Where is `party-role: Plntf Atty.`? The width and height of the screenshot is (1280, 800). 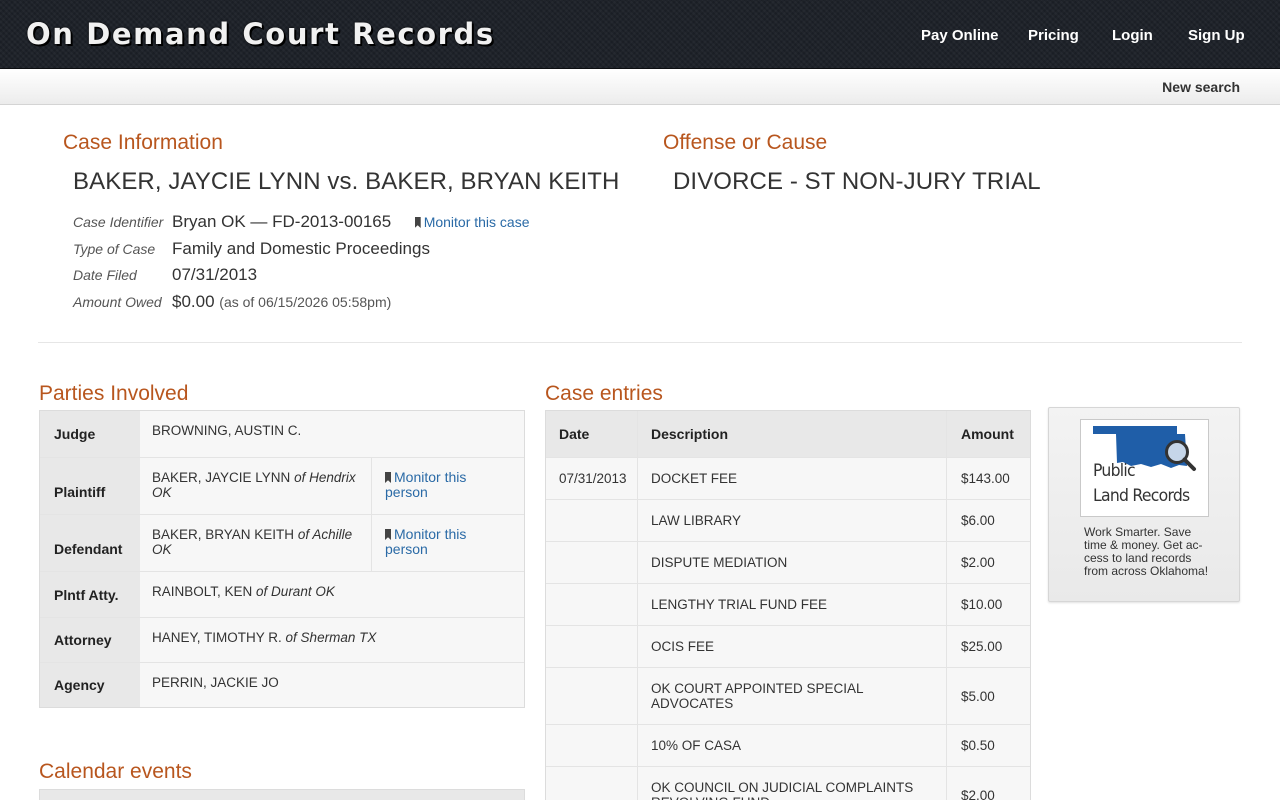
party-role: Plntf Atty. is located at coordinates (90, 594).